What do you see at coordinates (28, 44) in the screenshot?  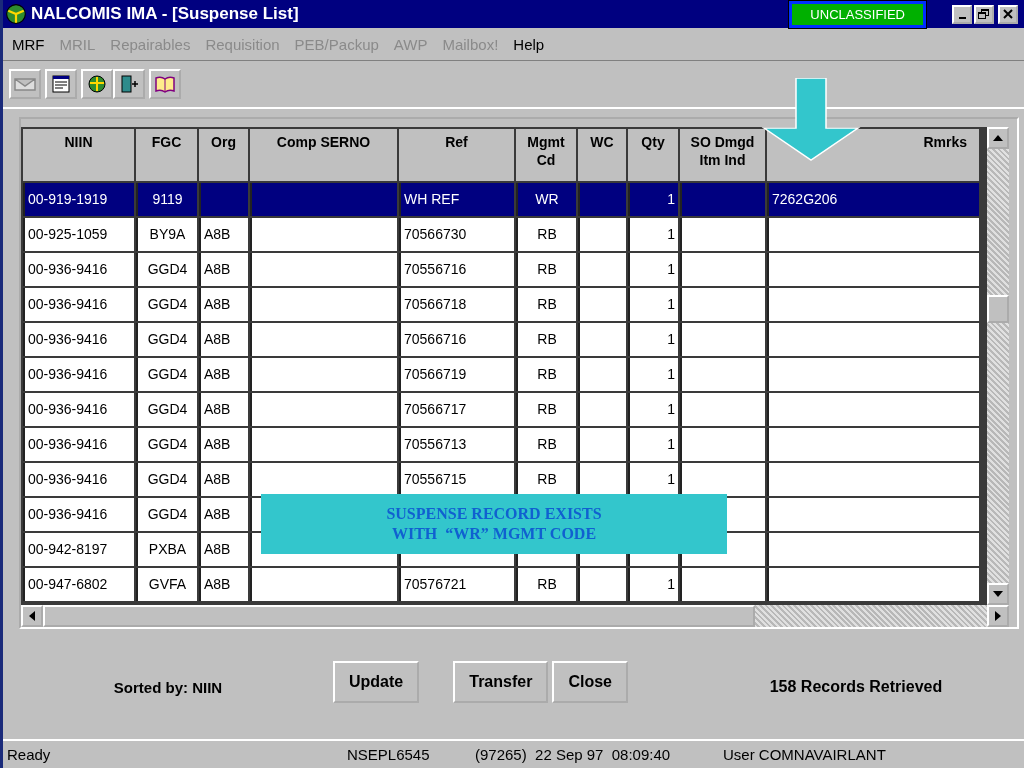 I see `menu-item: MRF` at bounding box center [28, 44].